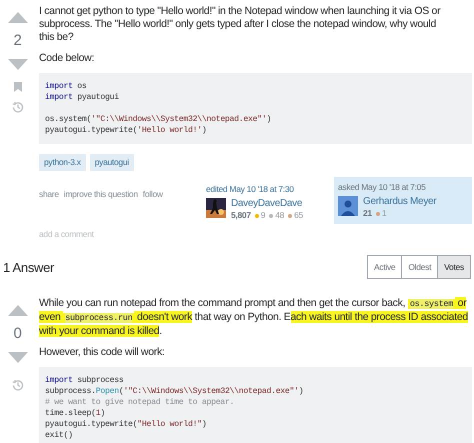 The height and width of the screenshot is (443, 474). Describe the element at coordinates (298, 215) in the screenshot. I see `badge-count: 65` at that location.